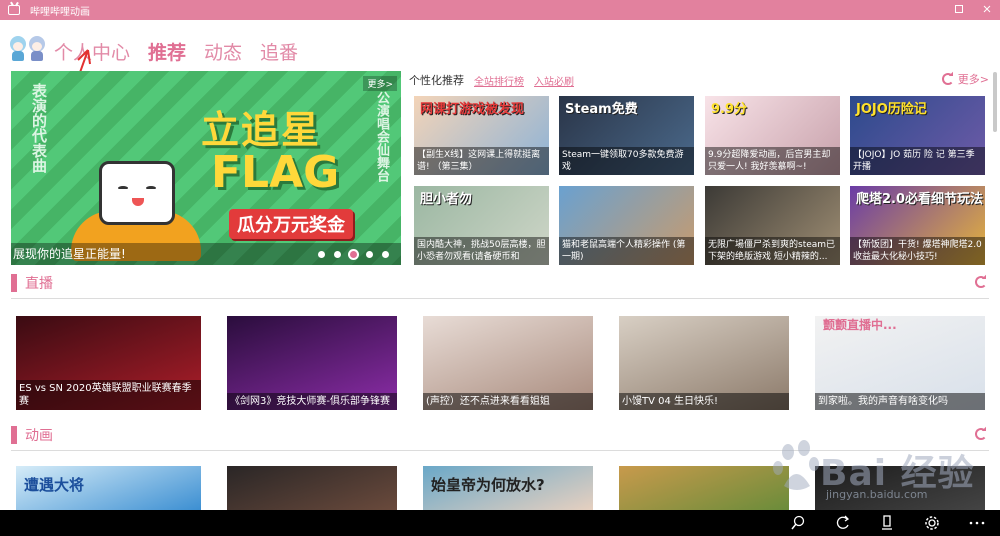  What do you see at coordinates (137, 193) in the screenshot?
I see `tv-mascot-icon` at bounding box center [137, 193].